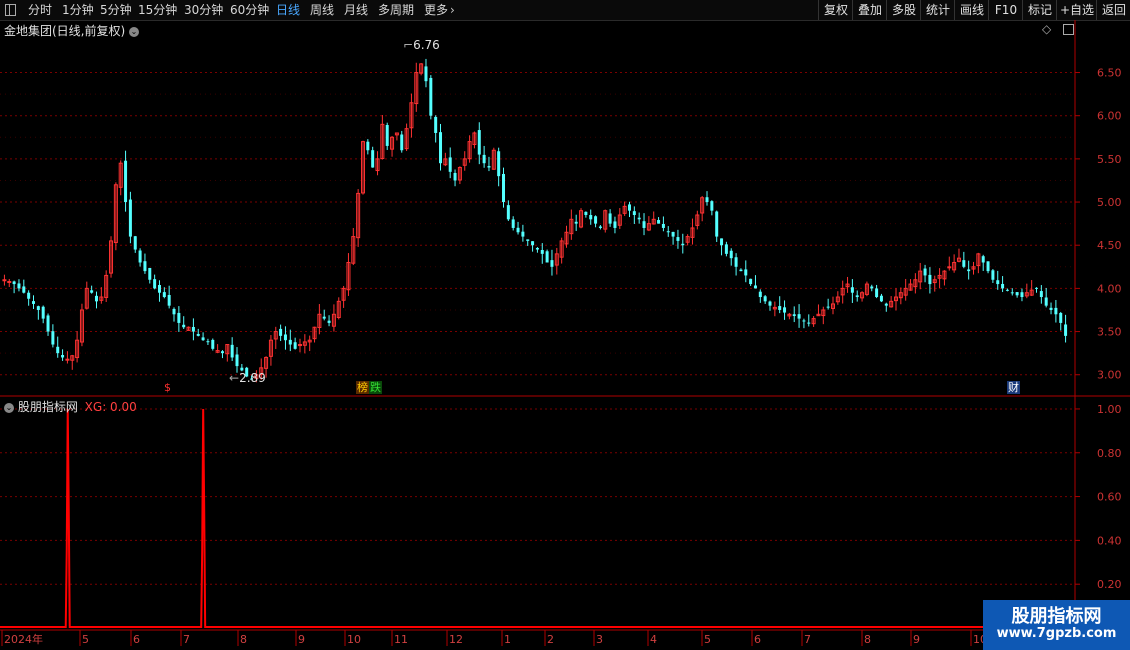 The width and height of the screenshot is (1130, 650). I want to click on panel-controls: ◇, so click(1058, 29).